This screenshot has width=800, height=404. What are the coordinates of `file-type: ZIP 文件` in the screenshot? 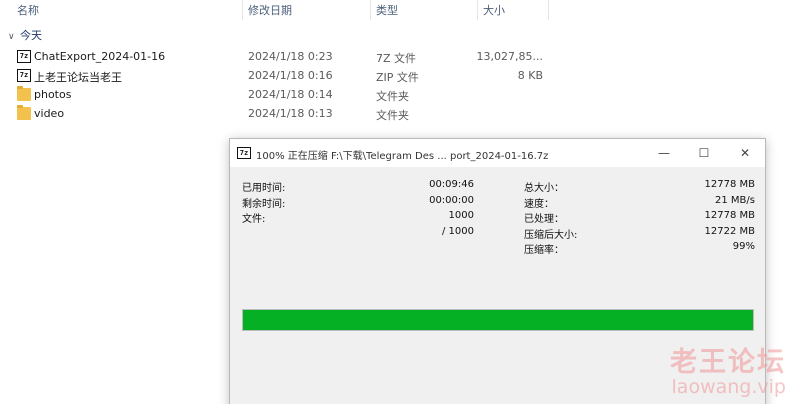 It's located at (397, 77).